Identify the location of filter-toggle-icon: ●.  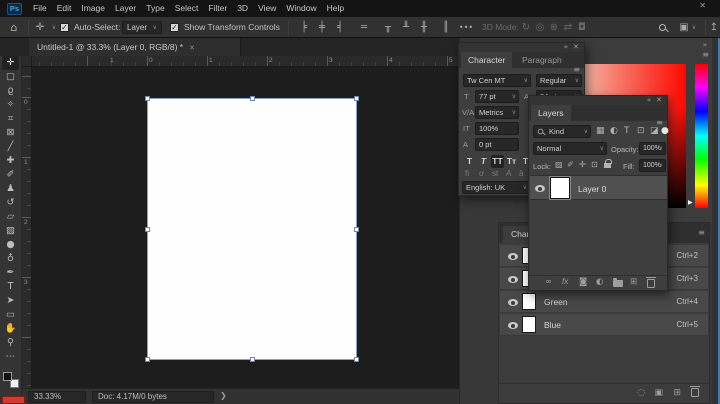
(665, 131).